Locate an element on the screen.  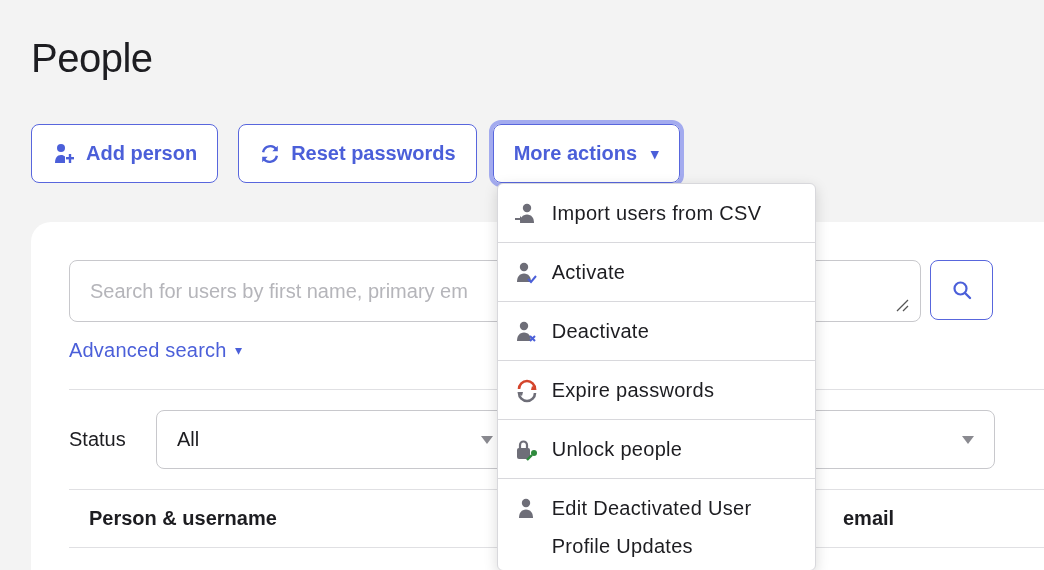
person-cross-icon is located at coordinates (526, 332).